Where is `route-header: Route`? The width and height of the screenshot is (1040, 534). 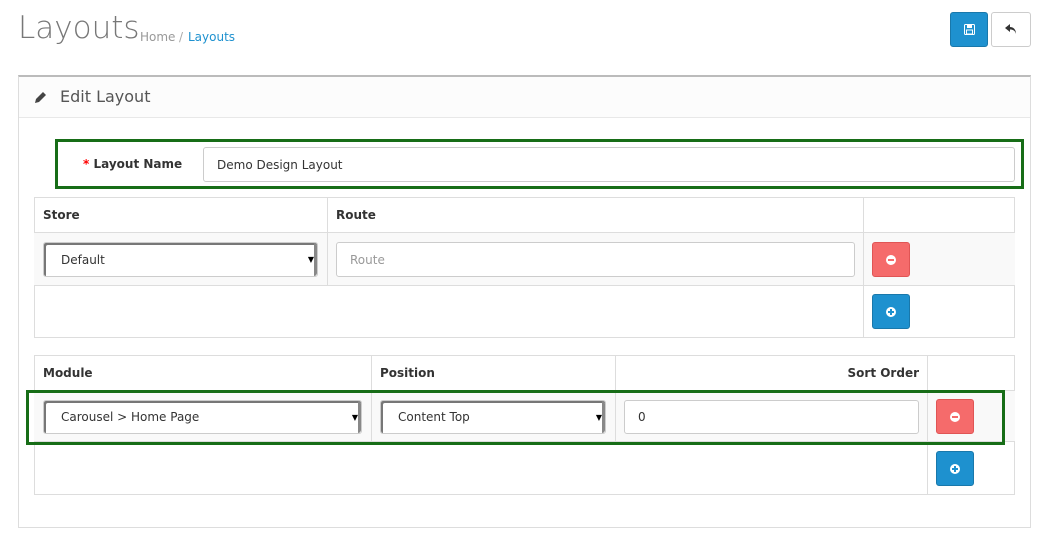 route-header: Route is located at coordinates (356, 215).